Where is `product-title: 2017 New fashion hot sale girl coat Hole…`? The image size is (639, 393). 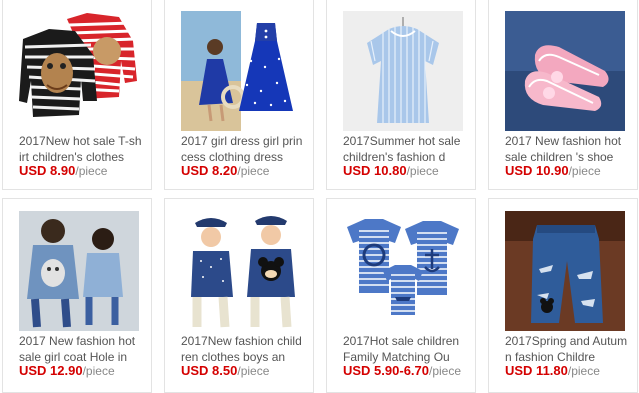
product-title: 2017 New fashion hot sale girl coat Hole… is located at coordinates (81, 349).